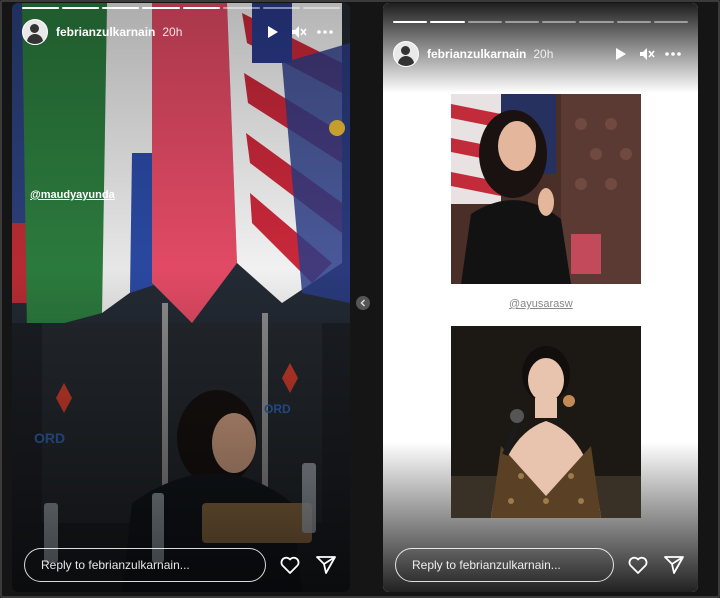  Describe the element at coordinates (363, 303) in the screenshot. I see `chevron-left-icon` at that location.